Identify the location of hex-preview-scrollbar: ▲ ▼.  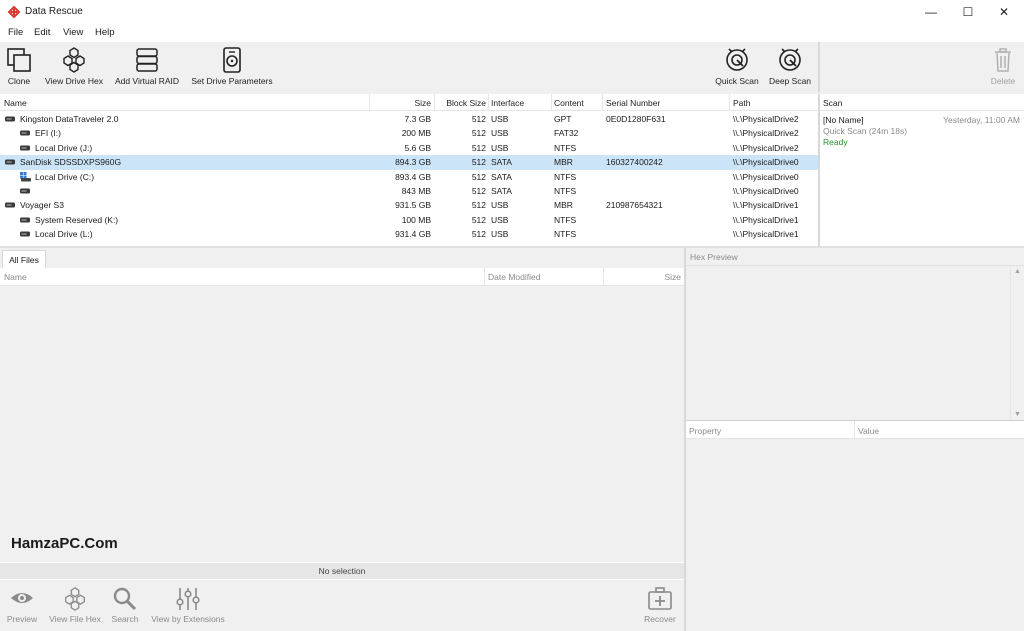
(1017, 343).